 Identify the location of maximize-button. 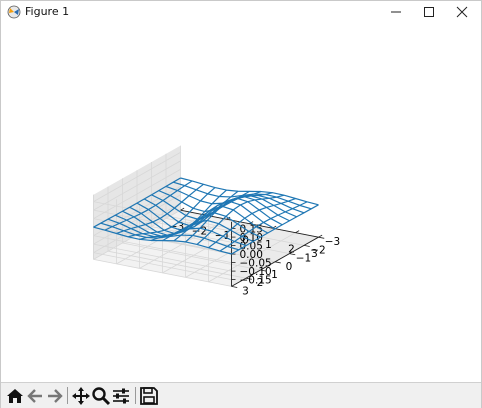
(429, 12).